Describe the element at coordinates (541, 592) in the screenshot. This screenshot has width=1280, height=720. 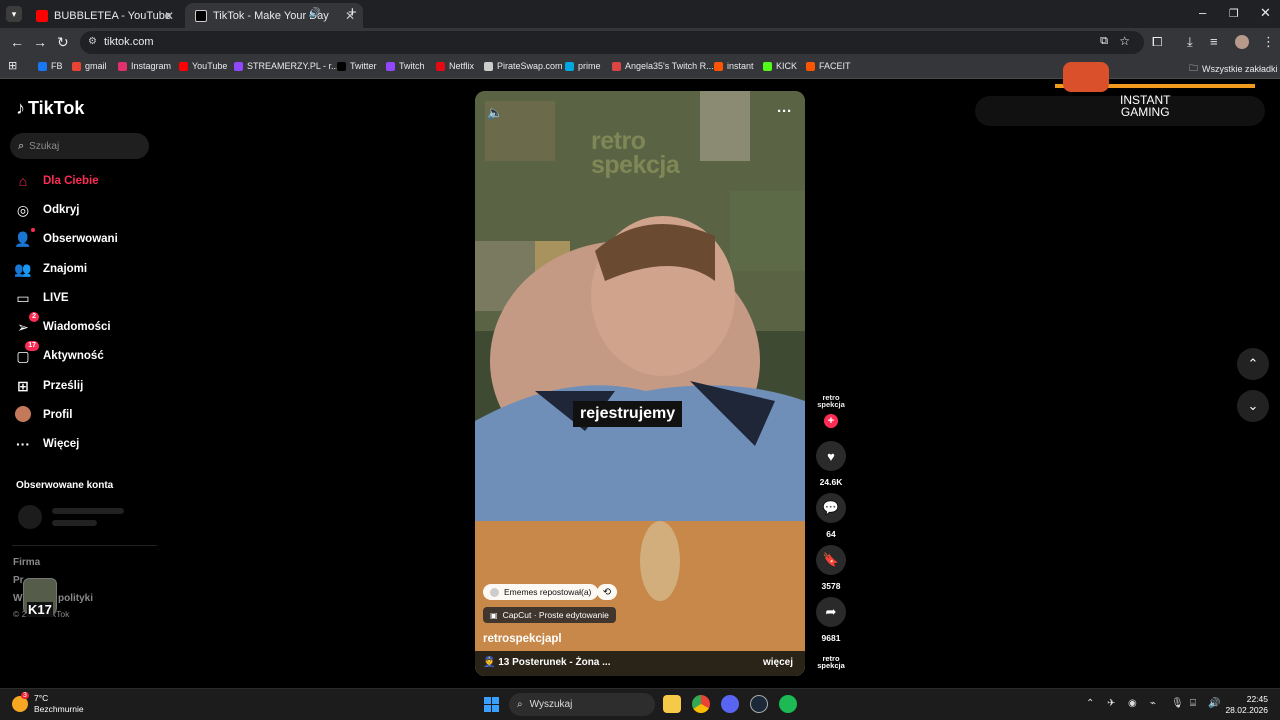
I see `repost-chip: Ememes repostował(a)` at that location.